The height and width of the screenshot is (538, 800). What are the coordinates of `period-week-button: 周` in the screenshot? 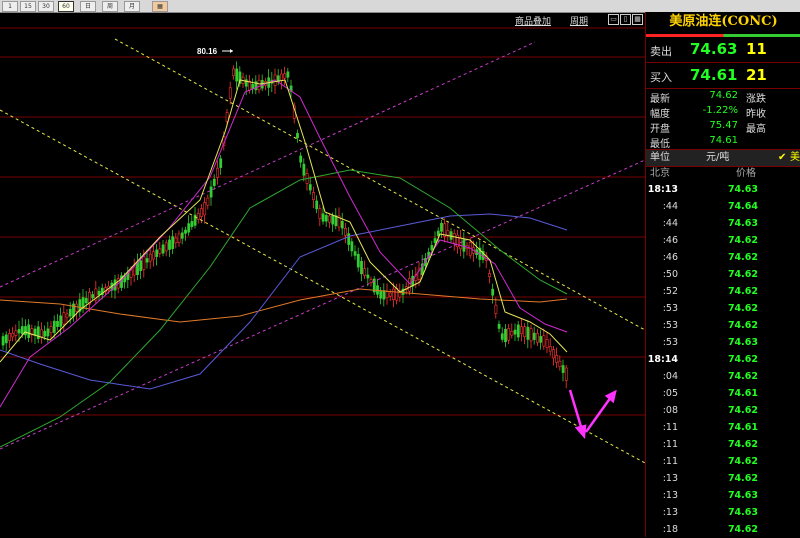 It's located at (110, 6).